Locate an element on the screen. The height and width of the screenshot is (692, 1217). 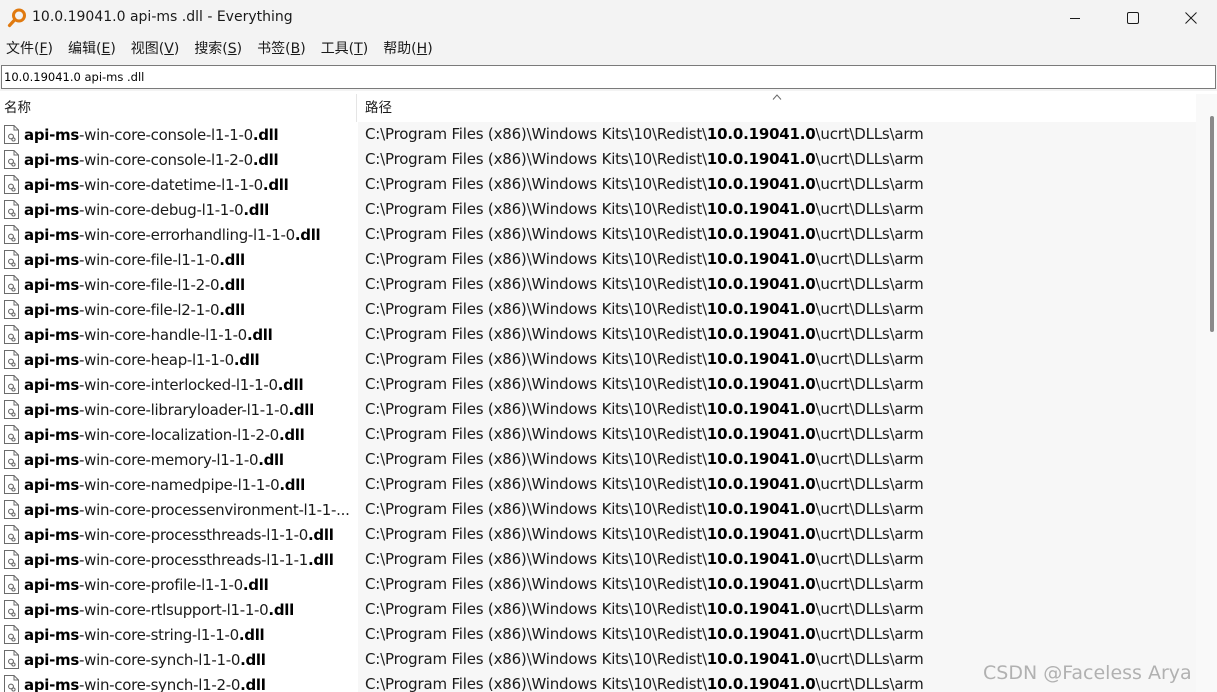
file-name-cell: api-ms-win-core-handle-l1-1-0.dll is located at coordinates (178, 334).